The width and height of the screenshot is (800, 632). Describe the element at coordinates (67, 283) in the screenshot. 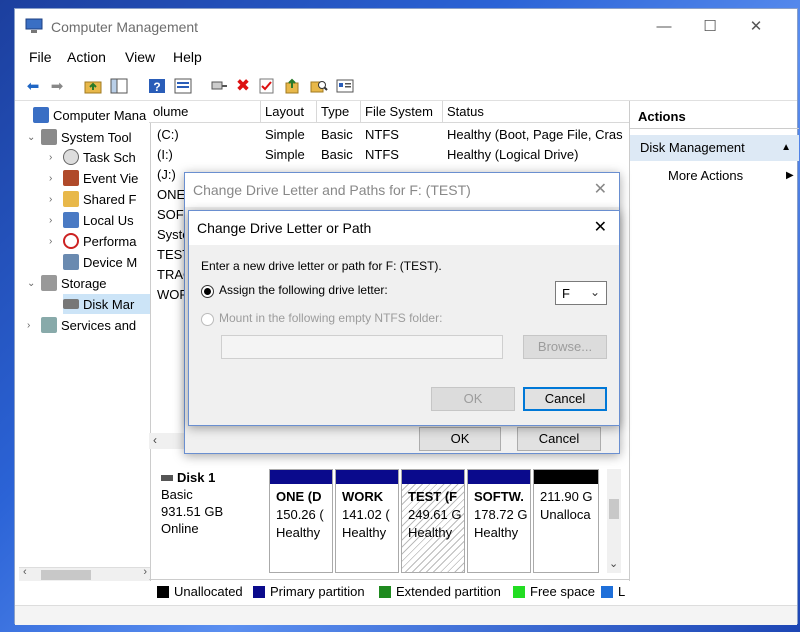

I see `tree-item-storage: ⌄ Storage` at that location.